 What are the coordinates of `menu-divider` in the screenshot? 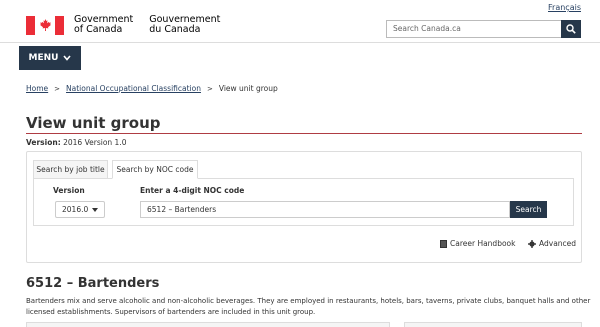 It's located at (300, 42).